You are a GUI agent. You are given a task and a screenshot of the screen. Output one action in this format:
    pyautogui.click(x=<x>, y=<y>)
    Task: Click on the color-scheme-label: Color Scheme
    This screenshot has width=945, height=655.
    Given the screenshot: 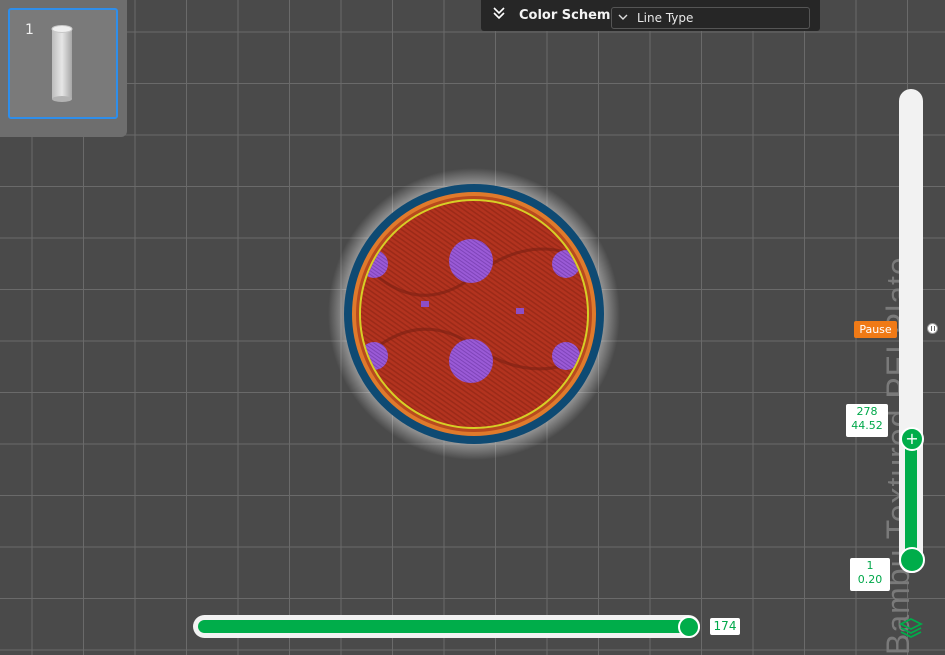 What is the action you would take?
    pyautogui.click(x=569, y=15)
    